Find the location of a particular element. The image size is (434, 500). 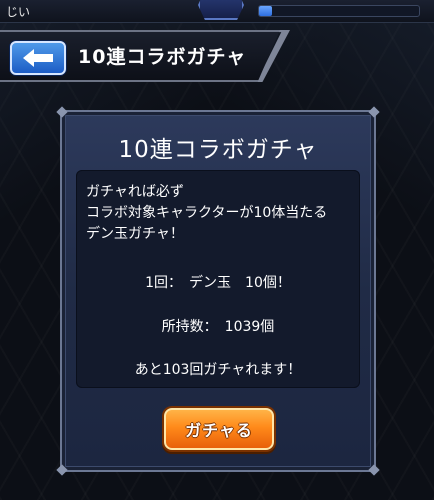

message-lead: ガチャれば必ず コラボ対象キャラクターが10体当たる デン玉ガチャ！ is located at coordinates (206, 213).